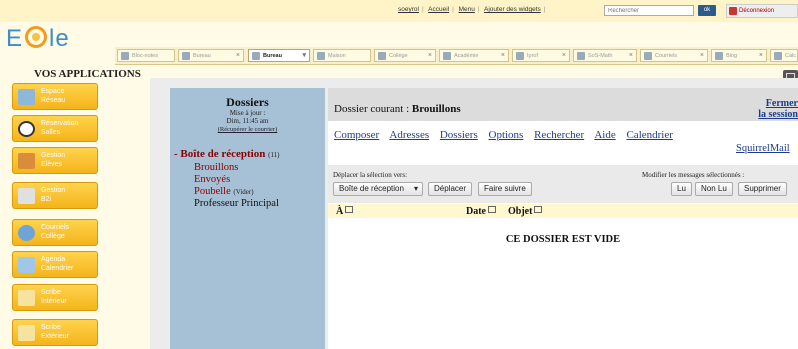  I want to click on tab-iprof: Iprof ×, so click(541, 55).